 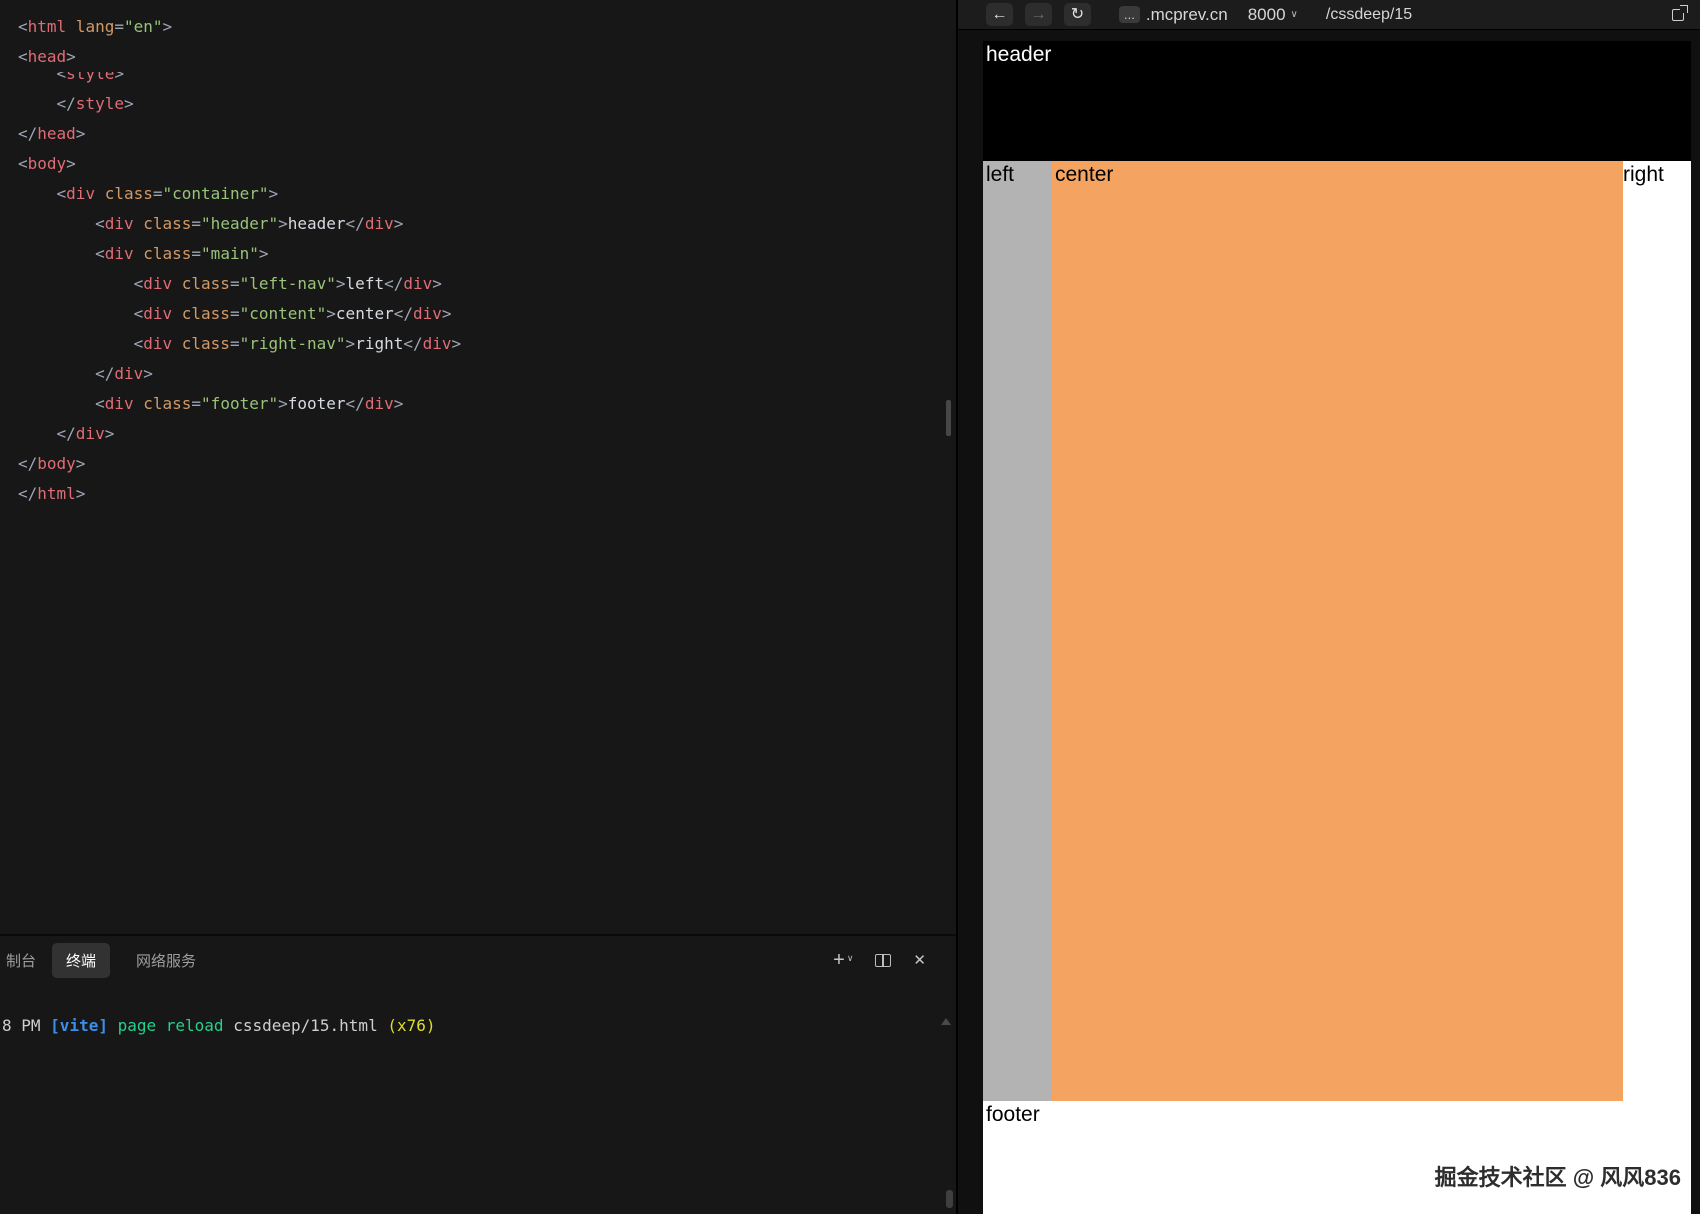 I want to click on new-terminal-button: + ∨, so click(x=843, y=960).